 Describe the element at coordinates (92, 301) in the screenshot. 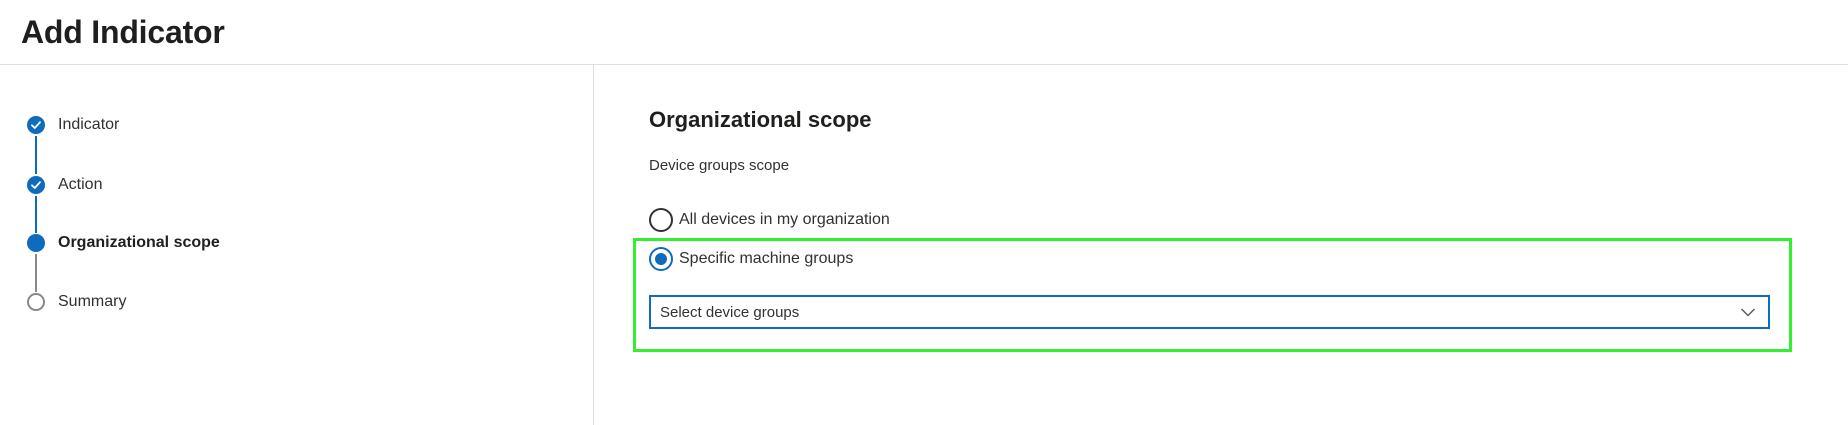

I see `wizard-step-label: Summary` at that location.